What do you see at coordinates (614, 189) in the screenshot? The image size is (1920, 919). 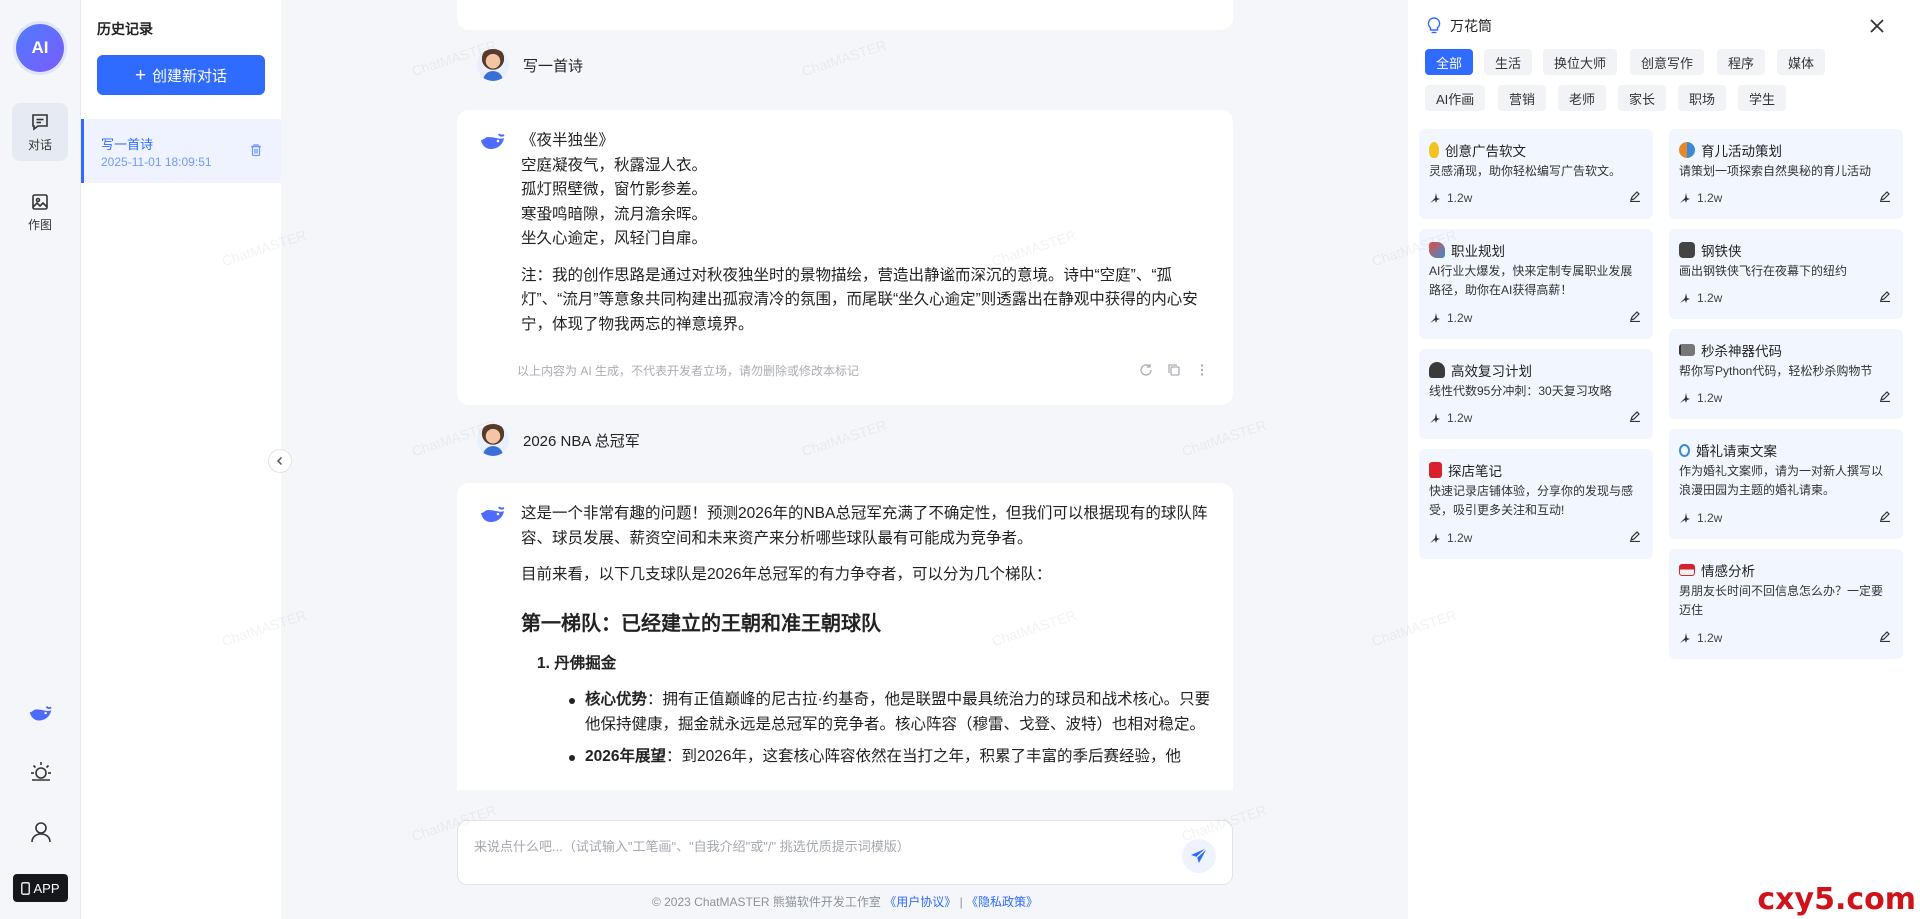 I see `poem-line: 孤灯照壁微，窗竹影参差。` at bounding box center [614, 189].